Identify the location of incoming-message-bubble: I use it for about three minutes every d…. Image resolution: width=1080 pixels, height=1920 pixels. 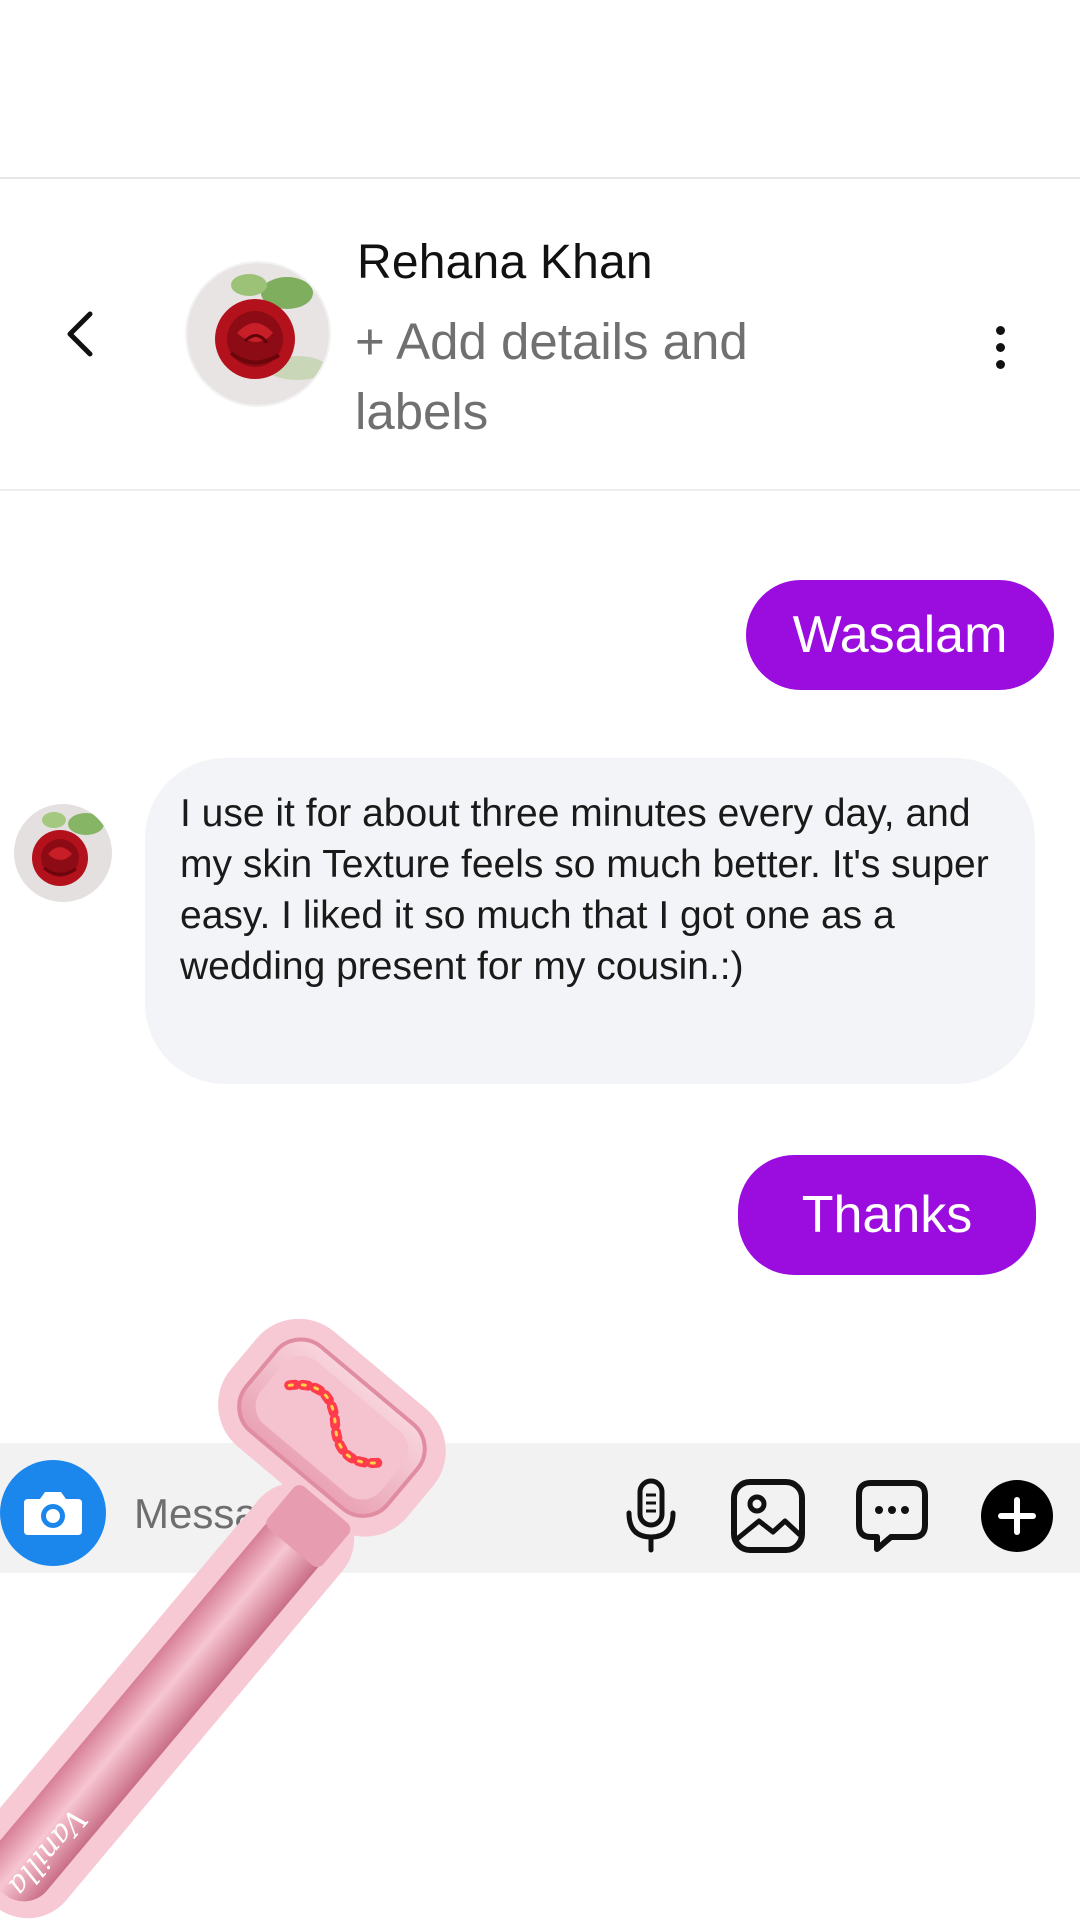
(590, 921).